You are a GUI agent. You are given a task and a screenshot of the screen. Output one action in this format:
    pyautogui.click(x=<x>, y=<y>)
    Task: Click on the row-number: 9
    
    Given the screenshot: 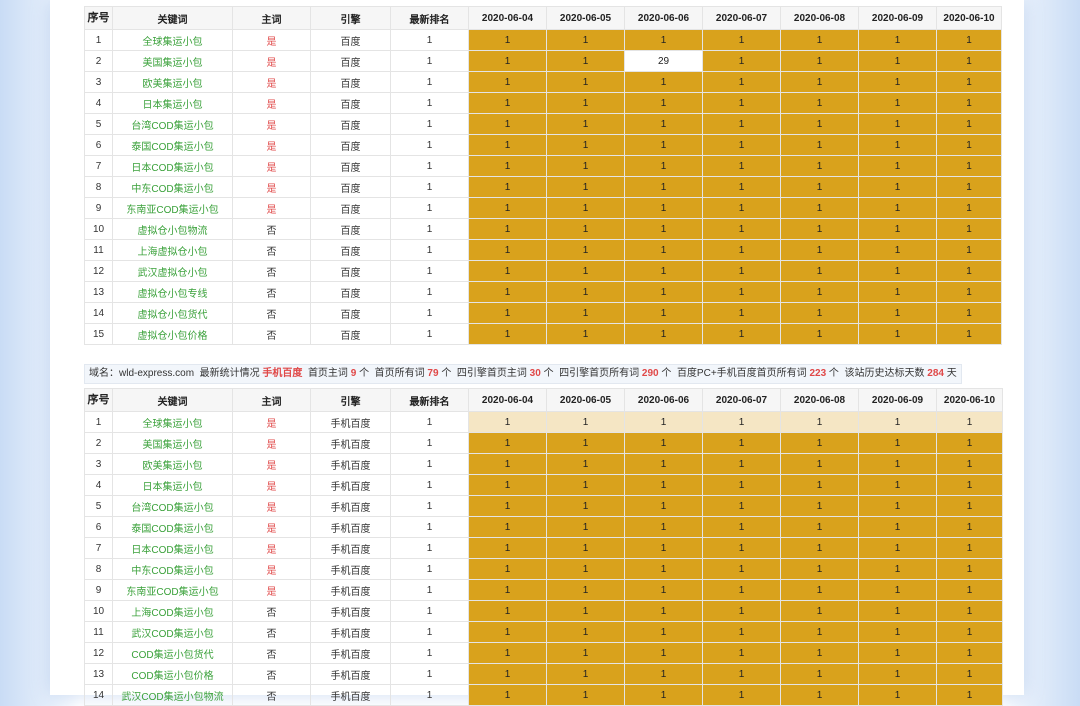 What is the action you would take?
    pyautogui.click(x=98, y=208)
    